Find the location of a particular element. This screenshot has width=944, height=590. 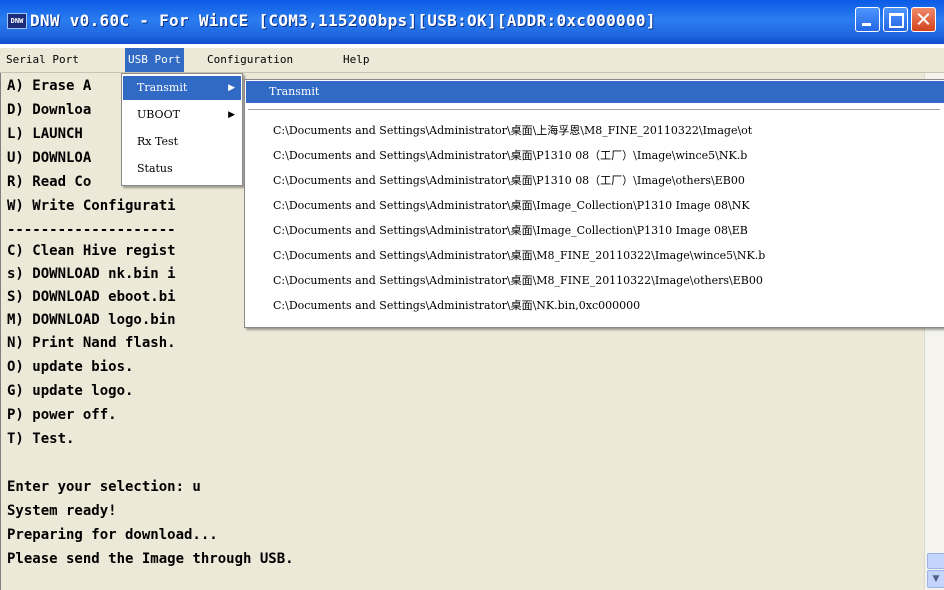

console-line: M) DOWNLOAD logo.bin is located at coordinates (91, 320).